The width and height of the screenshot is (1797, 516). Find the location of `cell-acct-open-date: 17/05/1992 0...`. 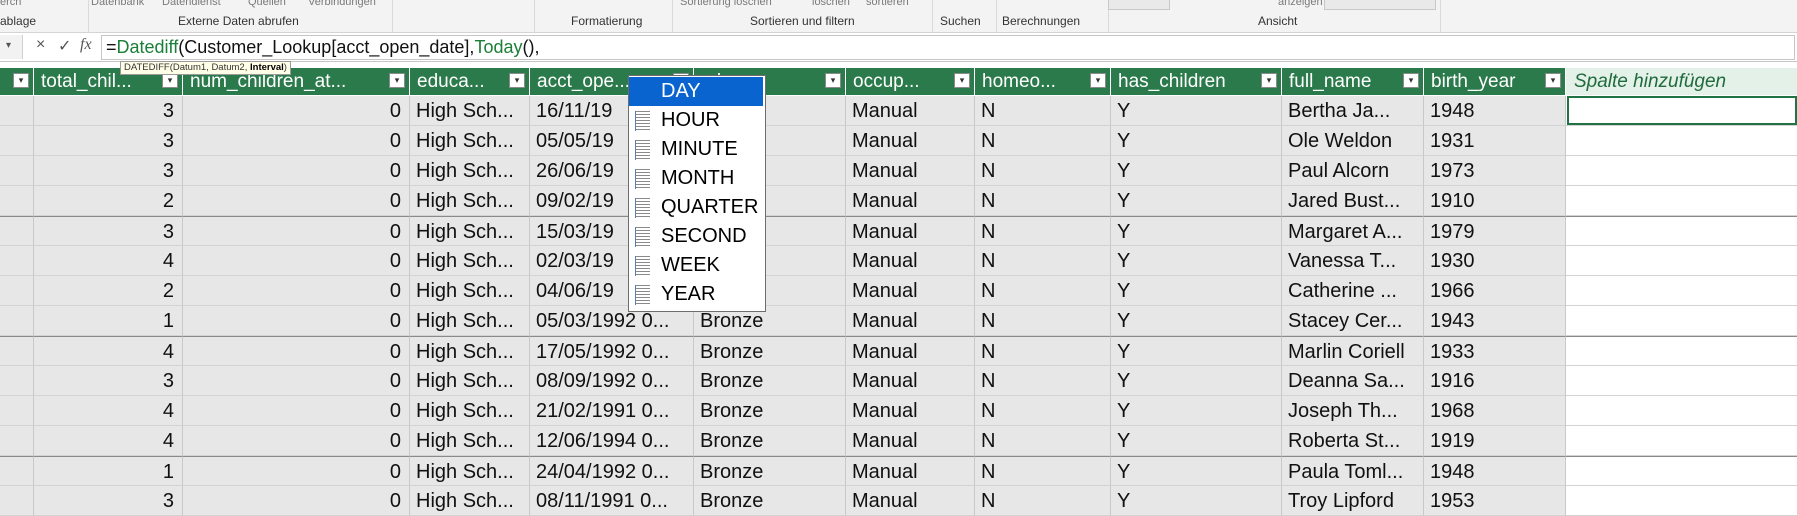

cell-acct-open-date: 17/05/1992 0... is located at coordinates (612, 351).